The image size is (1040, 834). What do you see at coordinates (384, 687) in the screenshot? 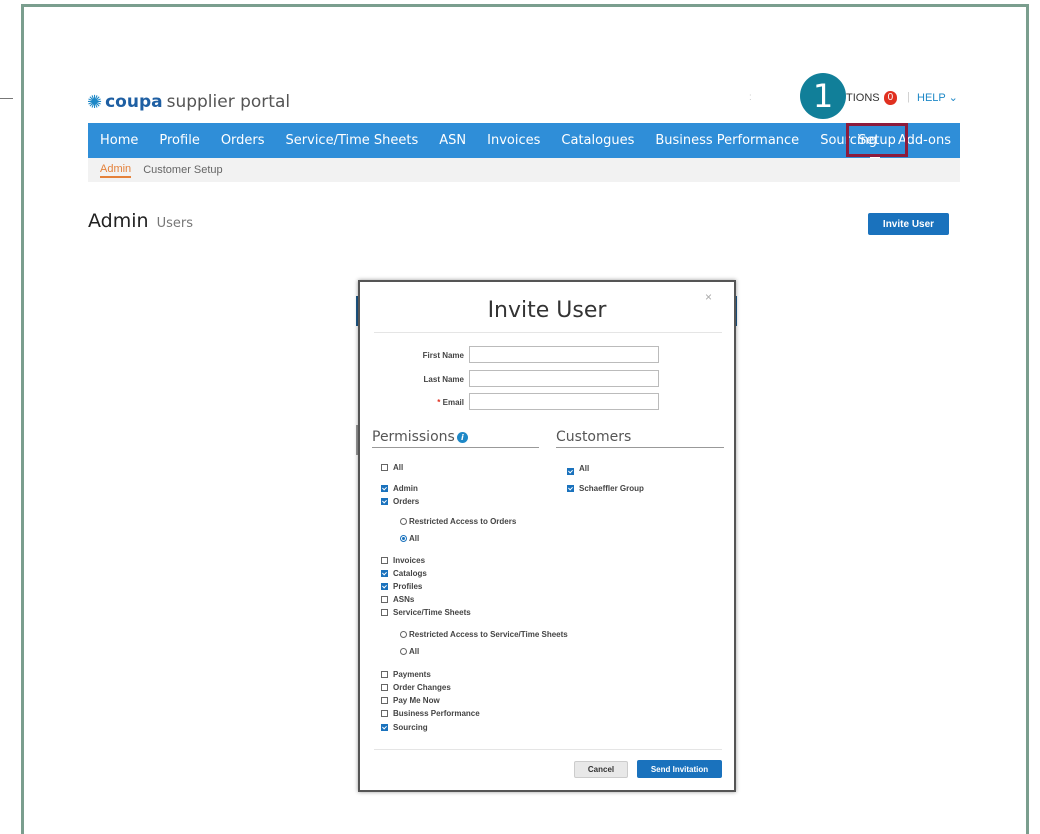
I see `perm-order-changes-checkbox` at bounding box center [384, 687].